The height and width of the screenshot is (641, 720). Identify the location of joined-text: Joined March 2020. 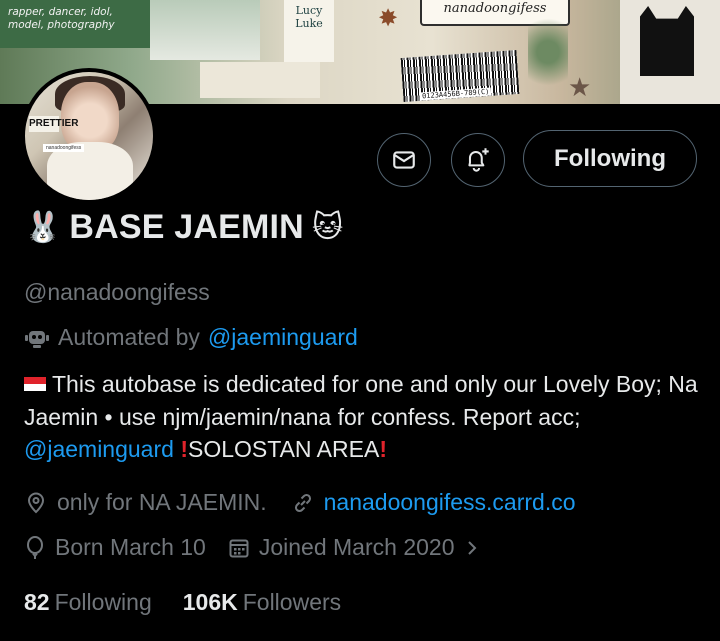
(356, 547).